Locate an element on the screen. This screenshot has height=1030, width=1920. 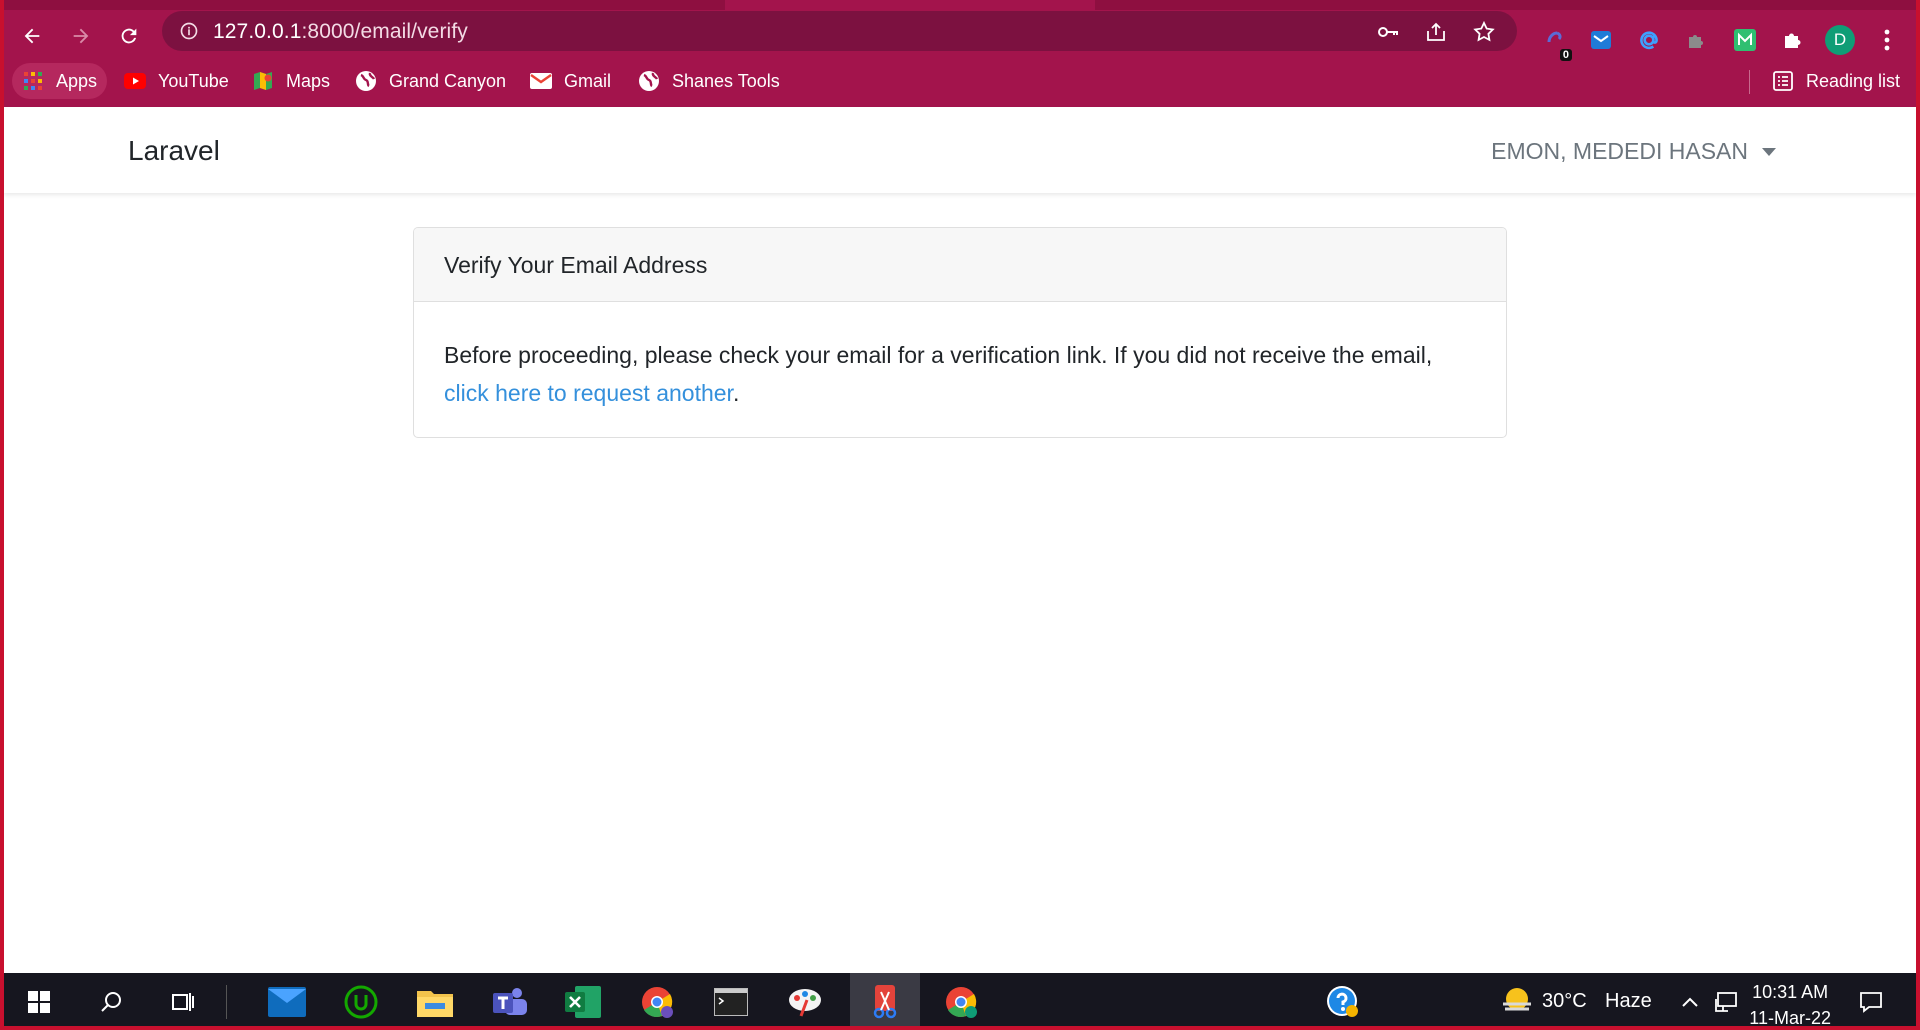
bookmark-gmail: Gmail is located at coordinates (570, 81).